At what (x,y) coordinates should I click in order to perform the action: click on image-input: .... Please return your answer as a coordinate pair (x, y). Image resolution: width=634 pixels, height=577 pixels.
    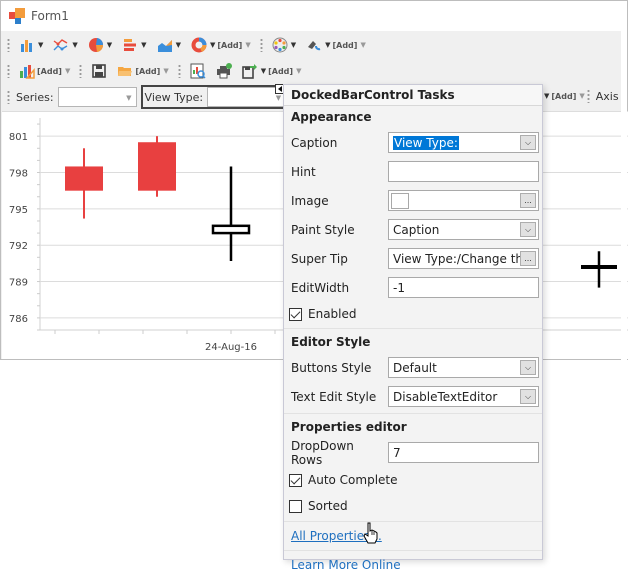
    Looking at the image, I should click on (463, 200).